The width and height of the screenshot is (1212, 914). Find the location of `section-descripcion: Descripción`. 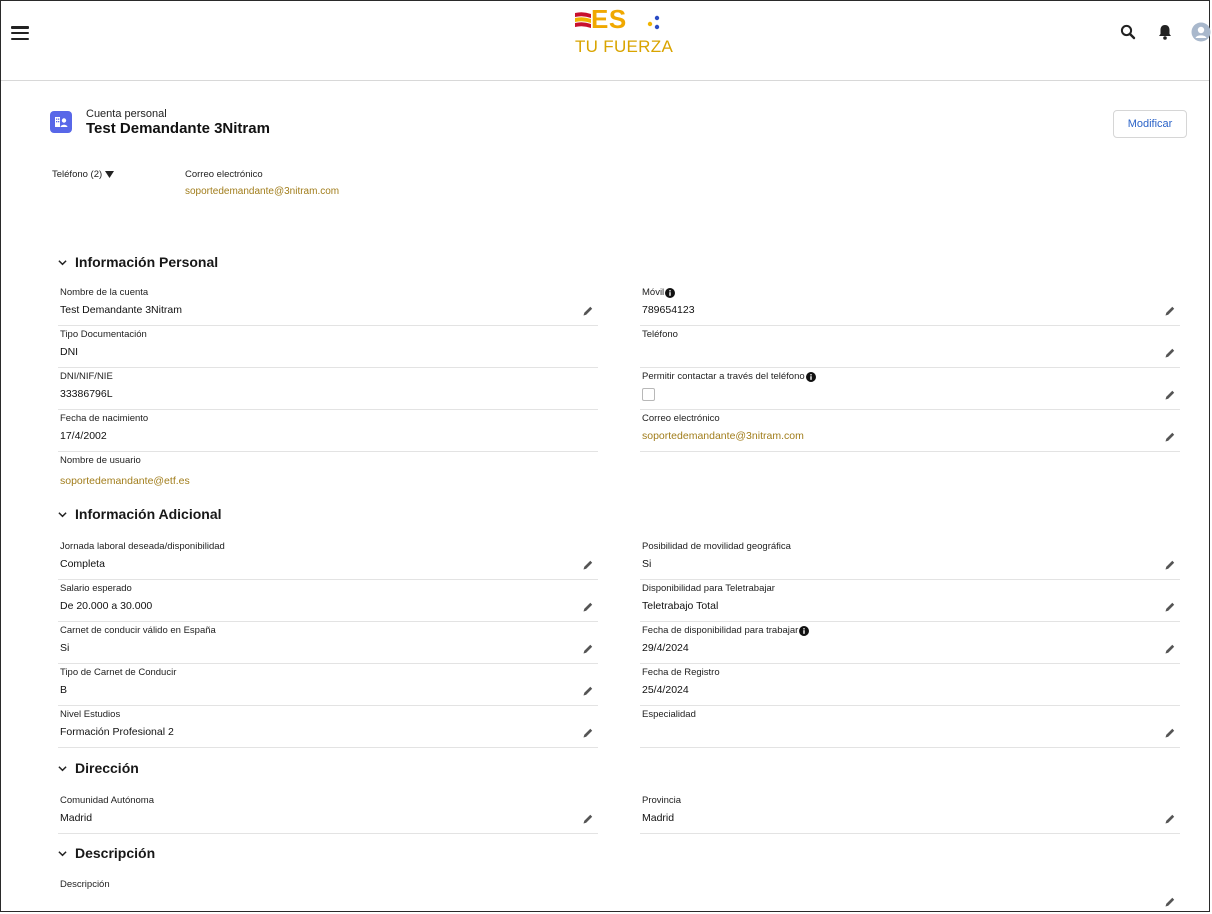

section-descripcion: Descripción is located at coordinates (106, 853).